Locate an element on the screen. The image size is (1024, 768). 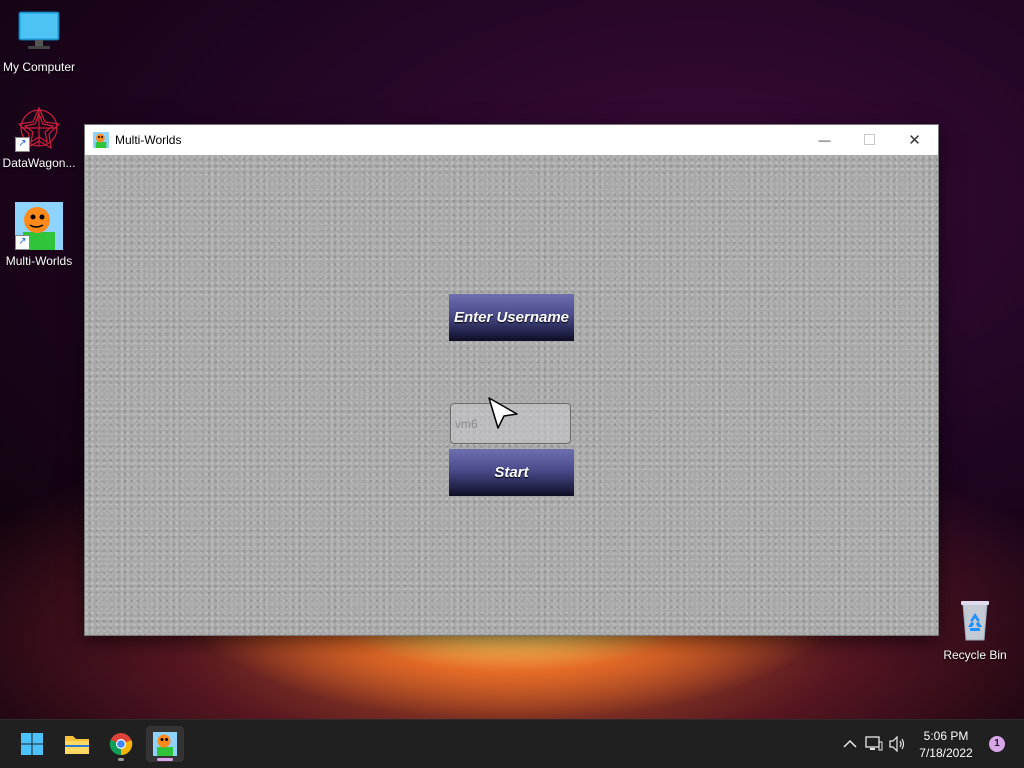
taskbar-file-explorer is located at coordinates (77, 744).